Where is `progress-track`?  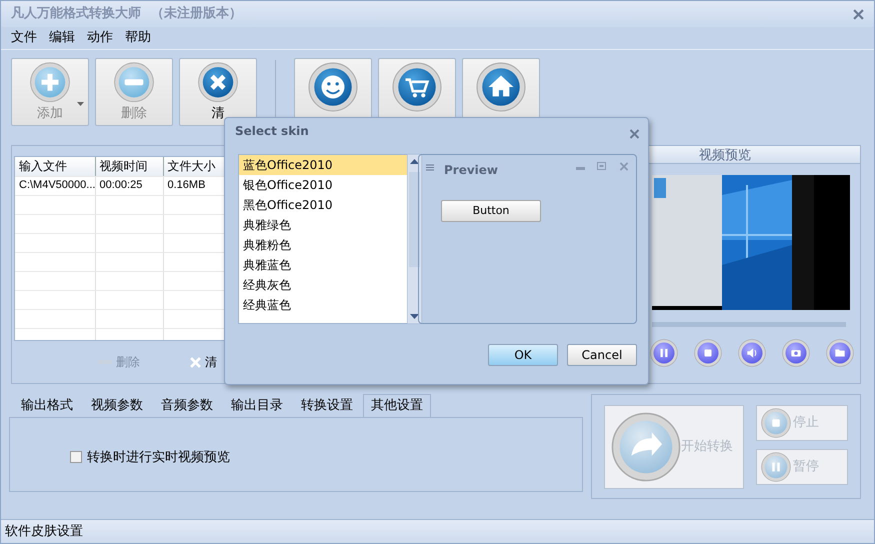
progress-track is located at coordinates (749, 324).